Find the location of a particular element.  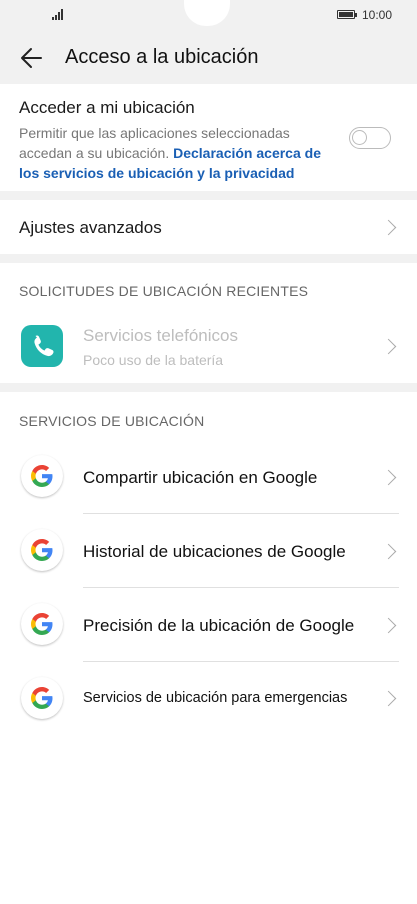

recent-requests-heading: SOLICITUDES DE UBICACIÓN RECIENTES is located at coordinates (164, 291).